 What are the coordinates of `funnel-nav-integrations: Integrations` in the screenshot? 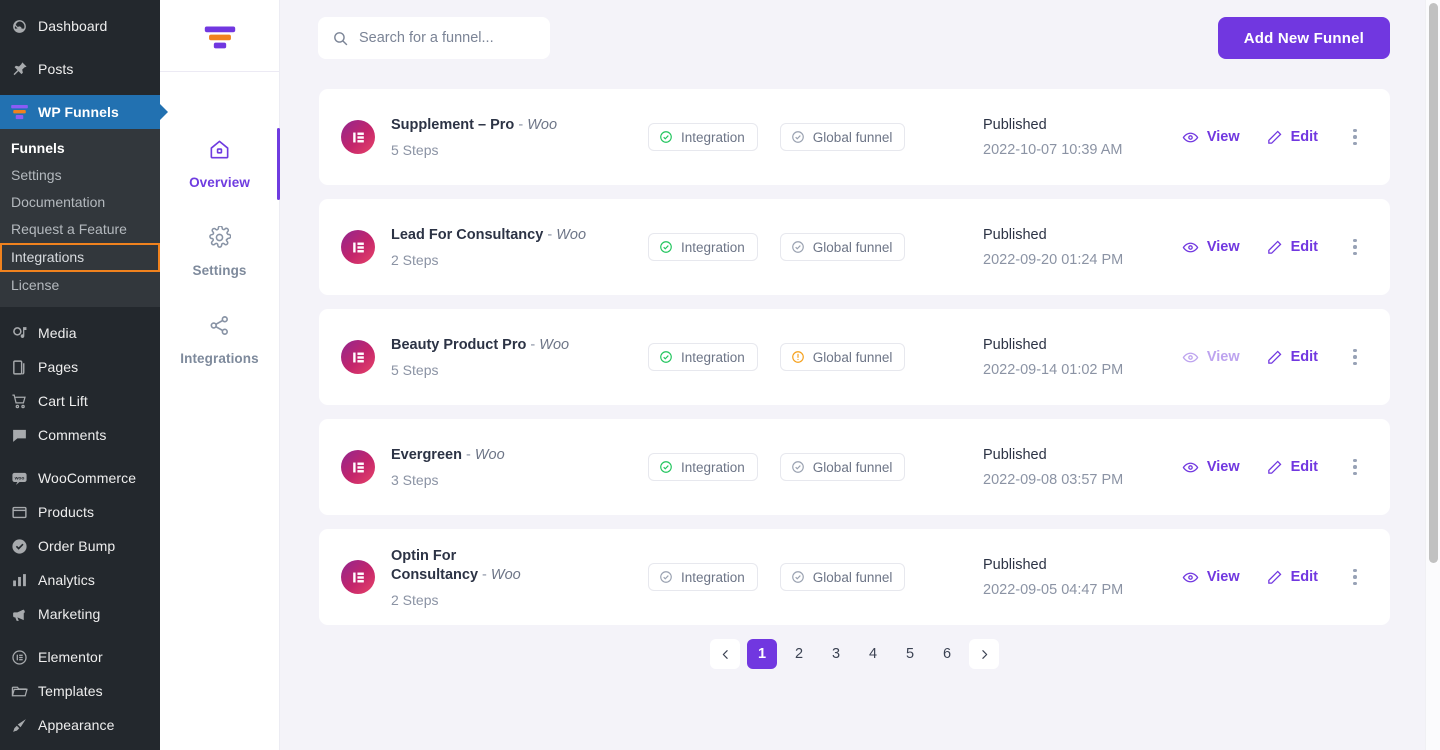 It's located at (219, 340).